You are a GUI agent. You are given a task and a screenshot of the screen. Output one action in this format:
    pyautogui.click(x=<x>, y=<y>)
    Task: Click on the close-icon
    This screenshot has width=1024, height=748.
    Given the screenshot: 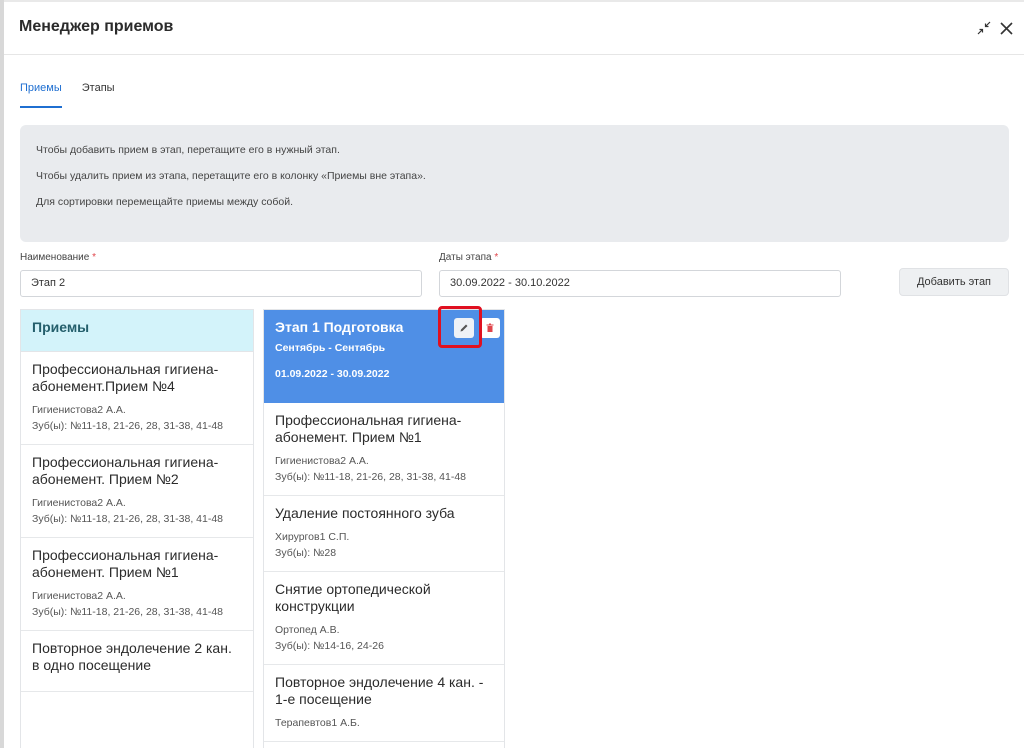 What is the action you would take?
    pyautogui.click(x=1006, y=28)
    